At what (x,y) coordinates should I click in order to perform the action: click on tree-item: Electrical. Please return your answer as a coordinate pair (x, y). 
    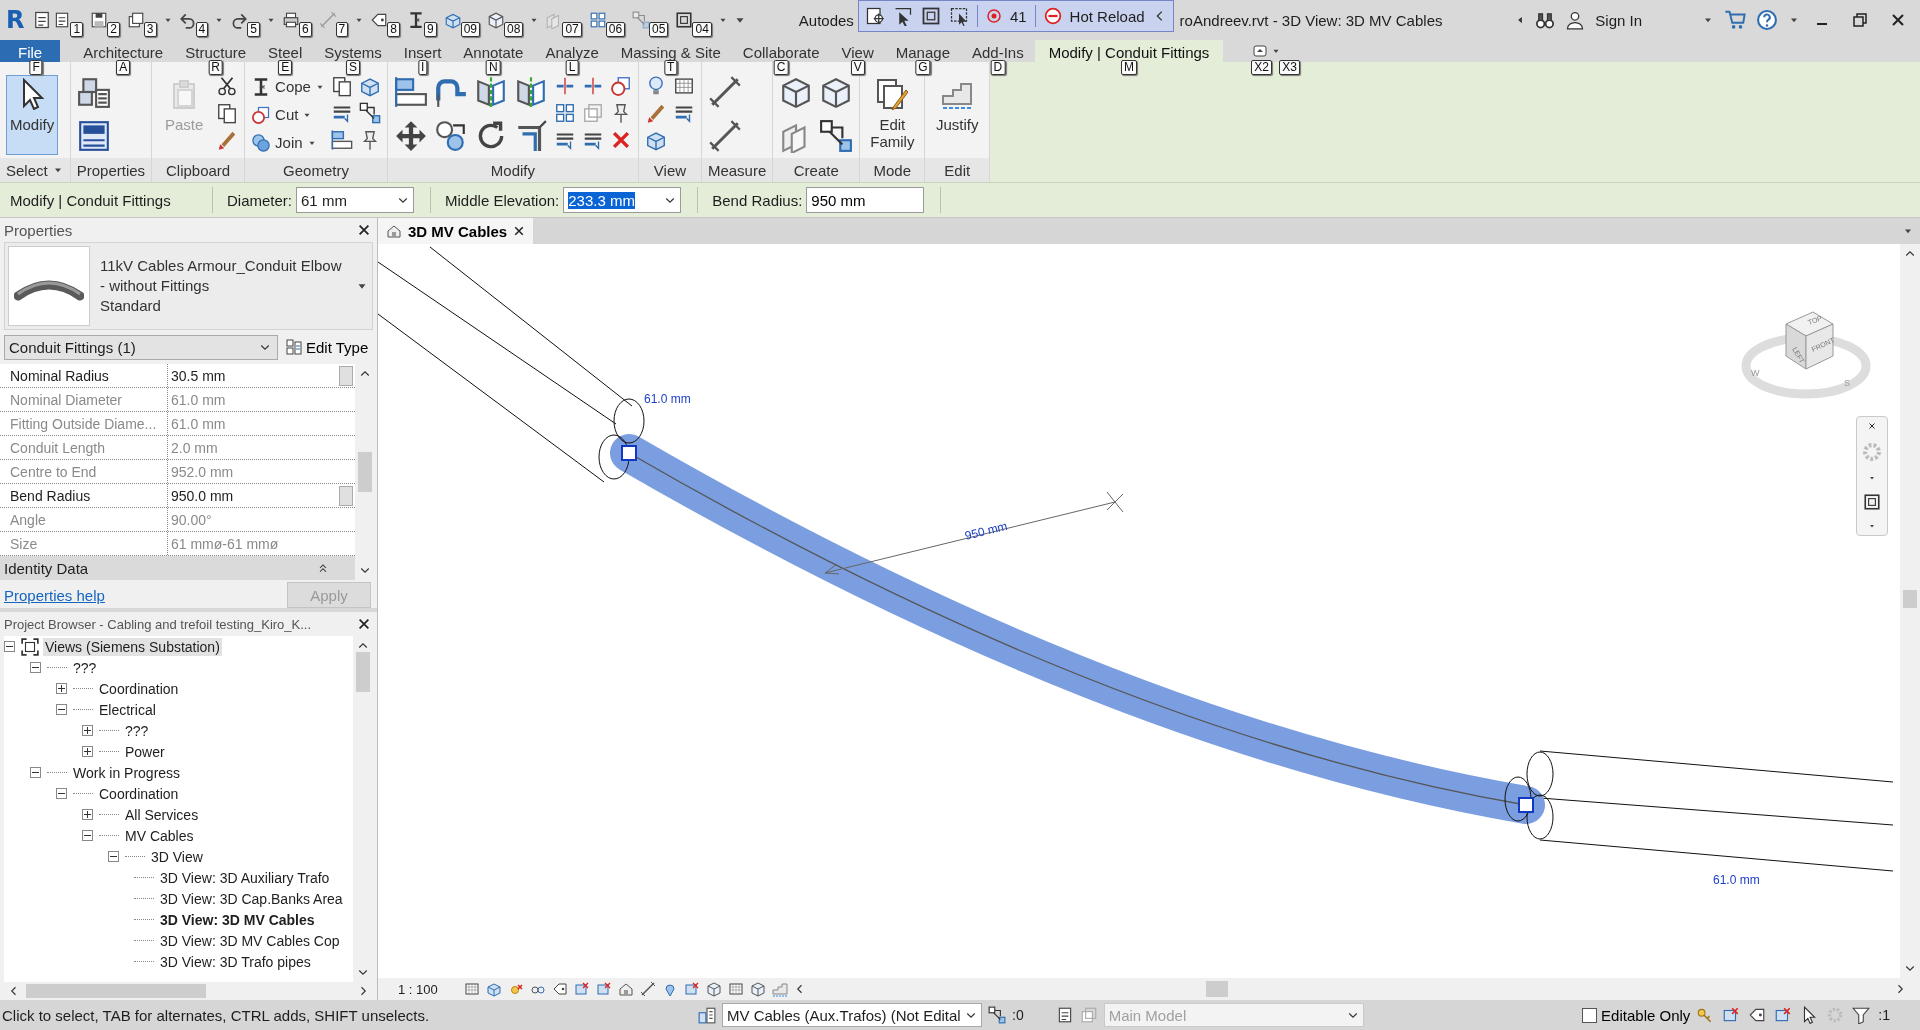
    Looking at the image, I should click on (127, 709).